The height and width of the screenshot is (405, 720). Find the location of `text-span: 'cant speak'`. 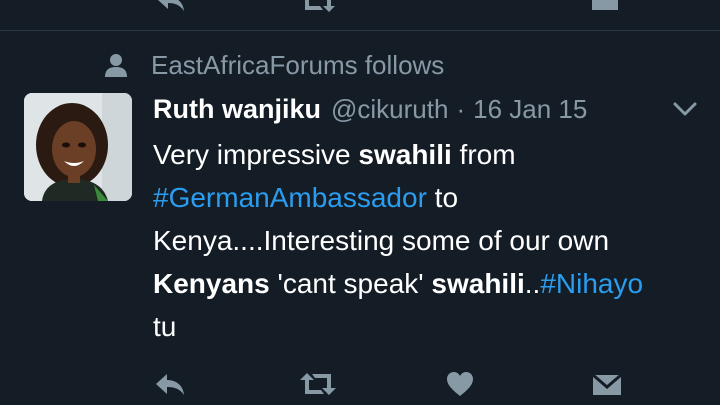

text-span: 'cant speak' is located at coordinates (350, 283).